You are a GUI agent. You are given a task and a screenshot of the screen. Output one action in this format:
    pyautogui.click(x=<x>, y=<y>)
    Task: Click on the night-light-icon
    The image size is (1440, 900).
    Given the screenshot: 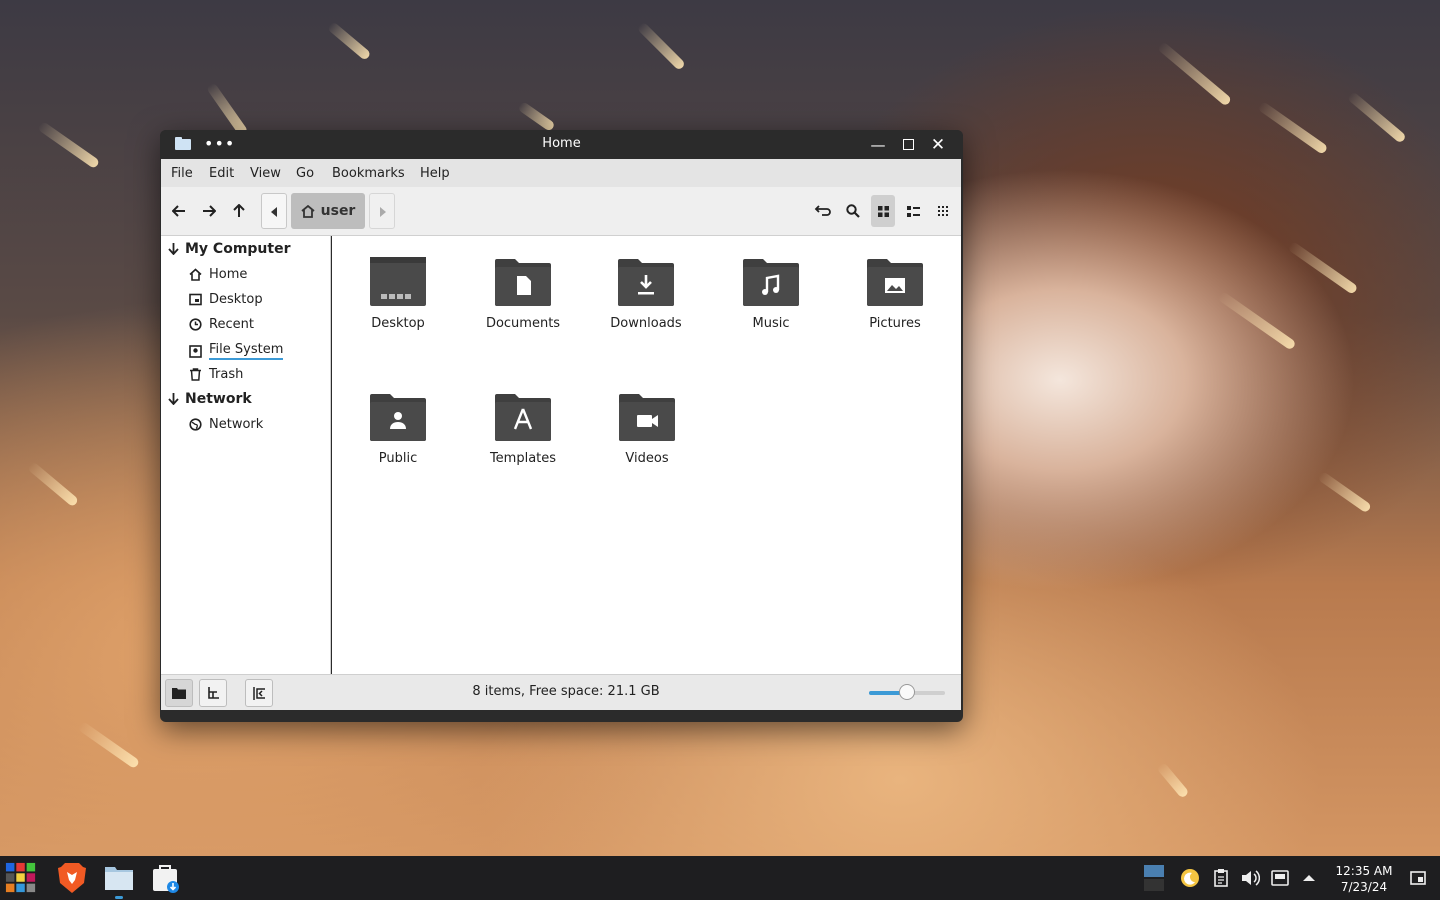 What is the action you would take?
    pyautogui.click(x=1190, y=878)
    